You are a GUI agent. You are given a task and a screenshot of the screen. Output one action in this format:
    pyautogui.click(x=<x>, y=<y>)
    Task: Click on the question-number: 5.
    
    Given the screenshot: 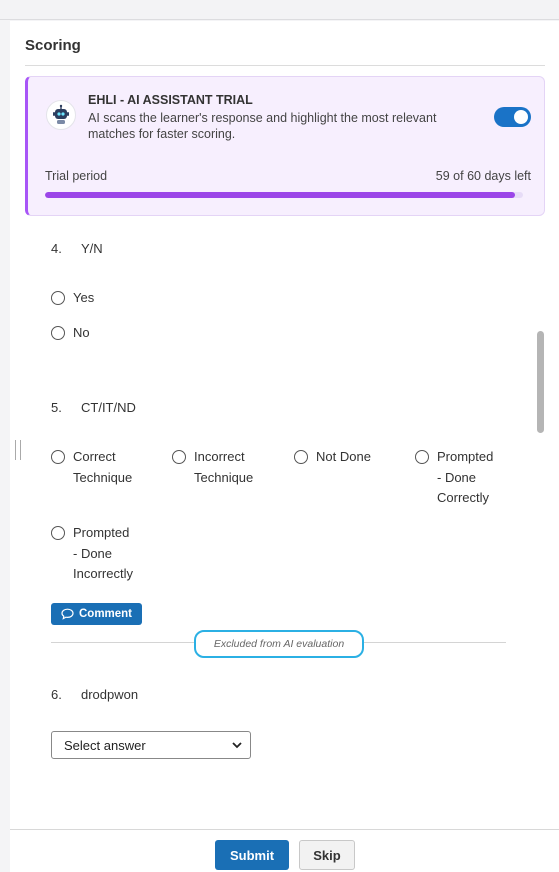 What is the action you would take?
    pyautogui.click(x=56, y=407)
    